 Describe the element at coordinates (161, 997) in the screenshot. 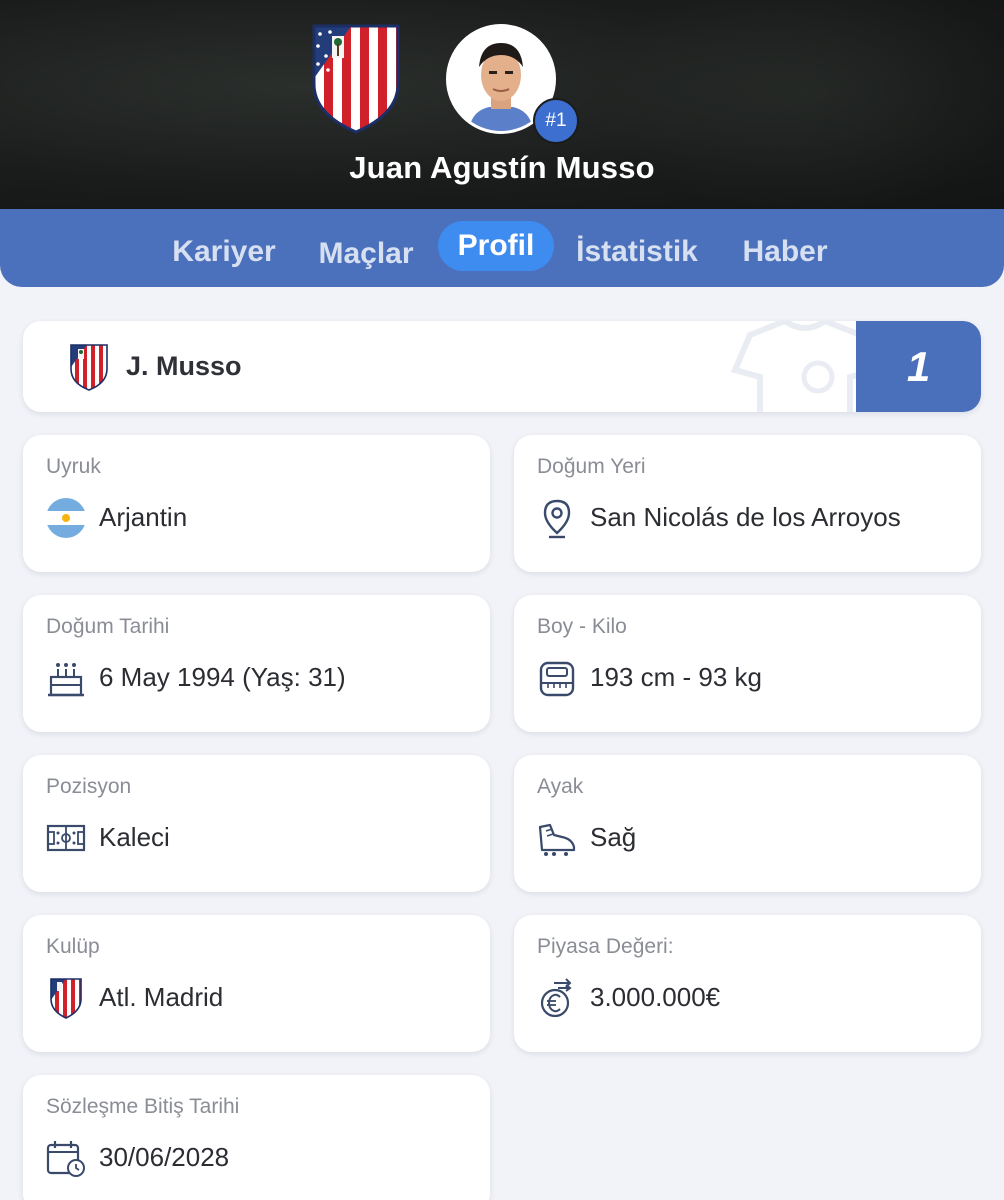

I see `club-value: Atl. Madrid` at that location.